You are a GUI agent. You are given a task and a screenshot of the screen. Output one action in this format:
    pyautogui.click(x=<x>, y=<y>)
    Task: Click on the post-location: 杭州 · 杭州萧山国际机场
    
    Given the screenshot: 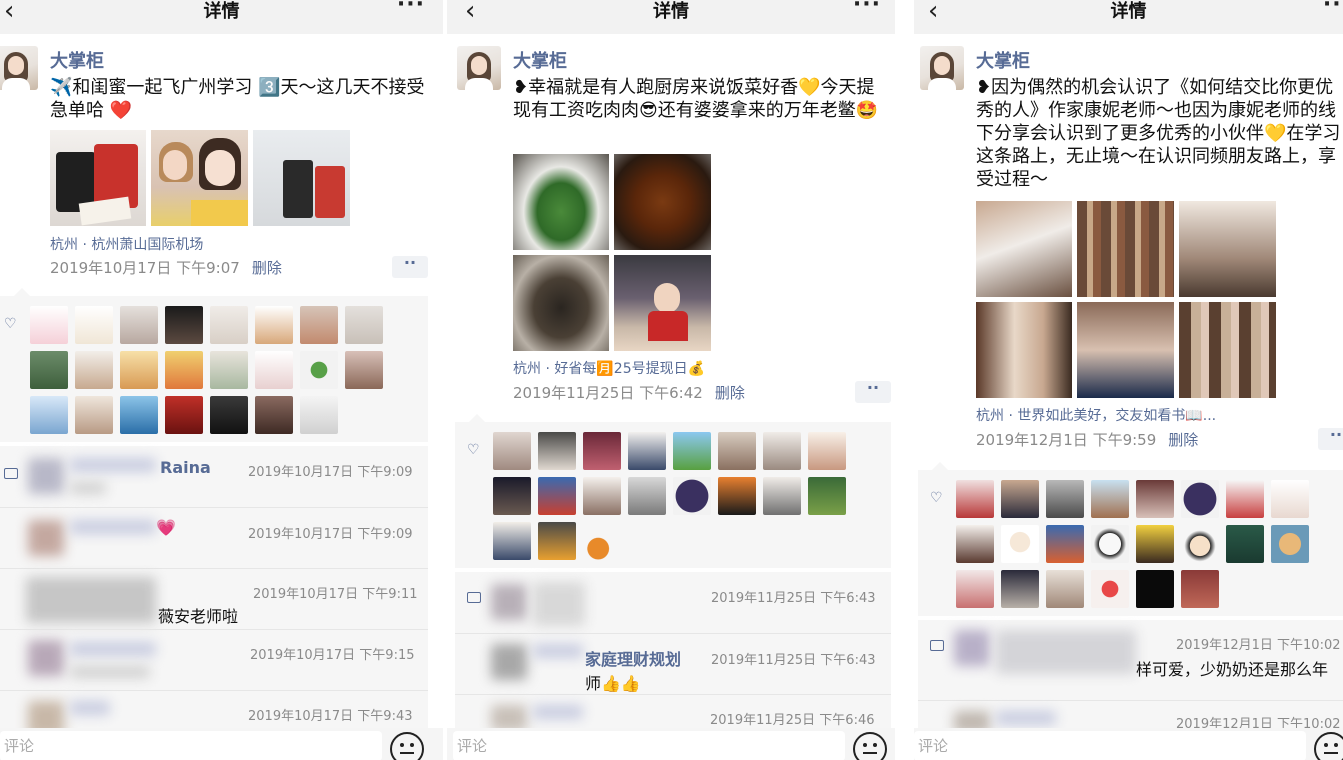 What is the action you would take?
    pyautogui.click(x=126, y=244)
    